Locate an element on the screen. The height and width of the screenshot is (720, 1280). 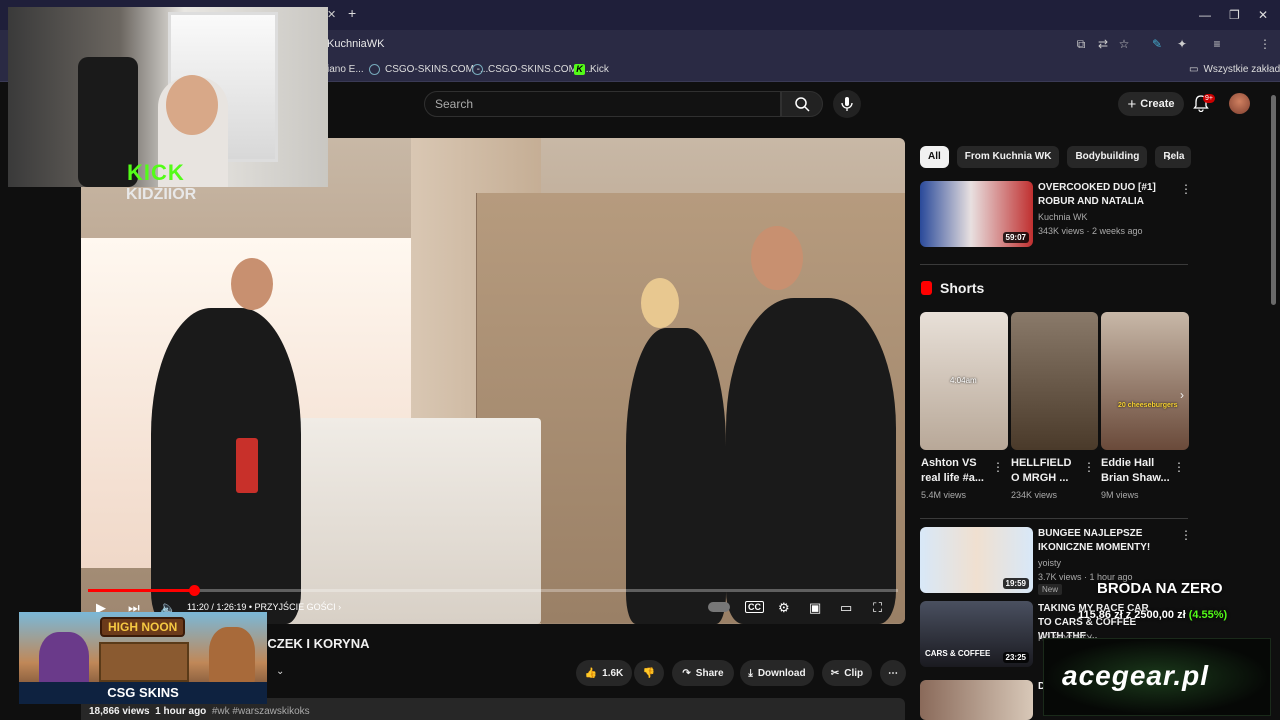
kick-icon: K is located at coordinates (579, 69).